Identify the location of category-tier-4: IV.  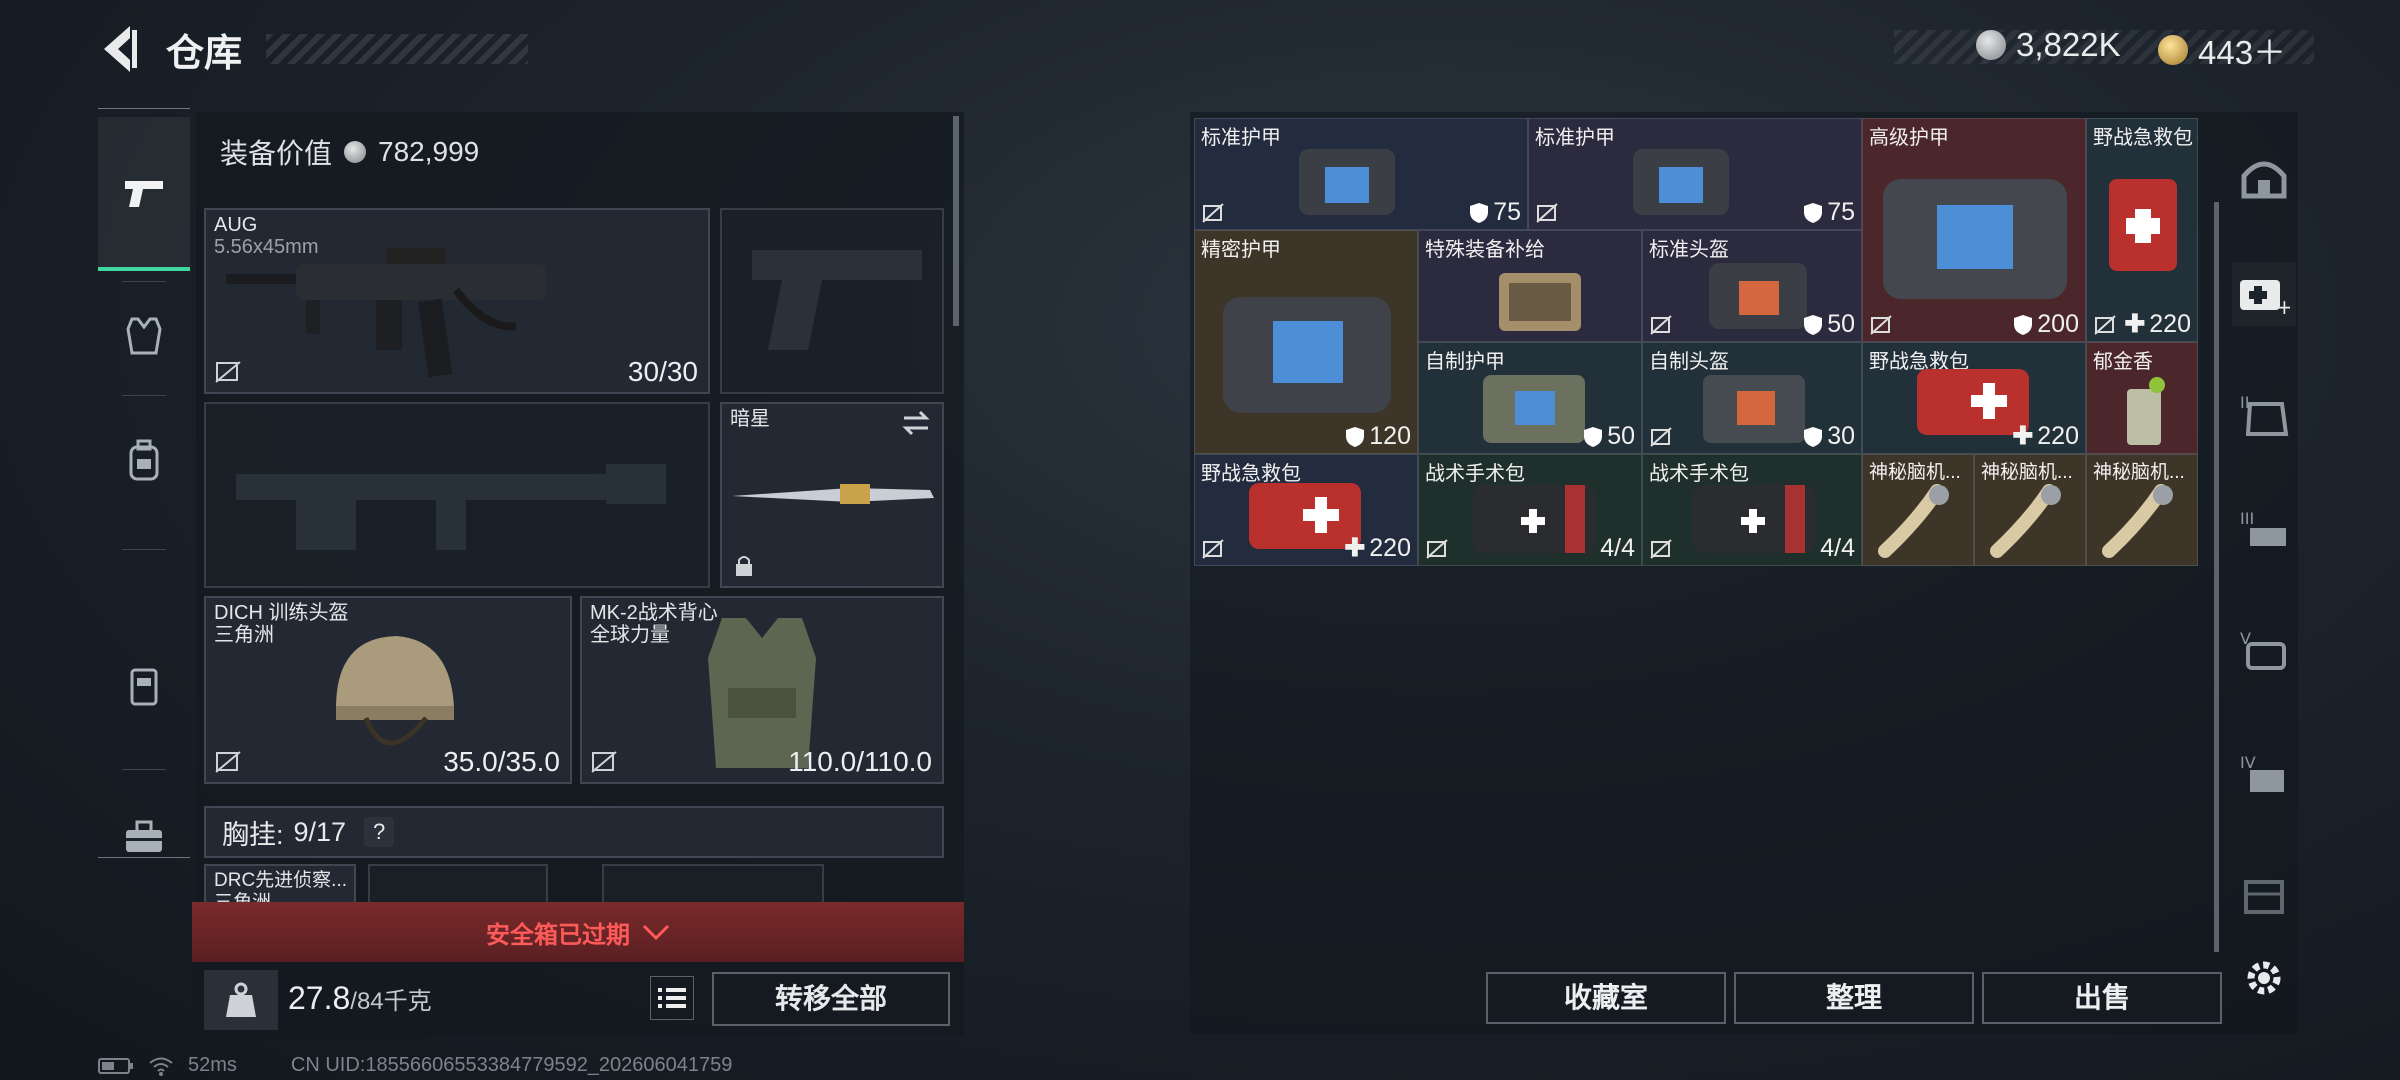
(2264, 774).